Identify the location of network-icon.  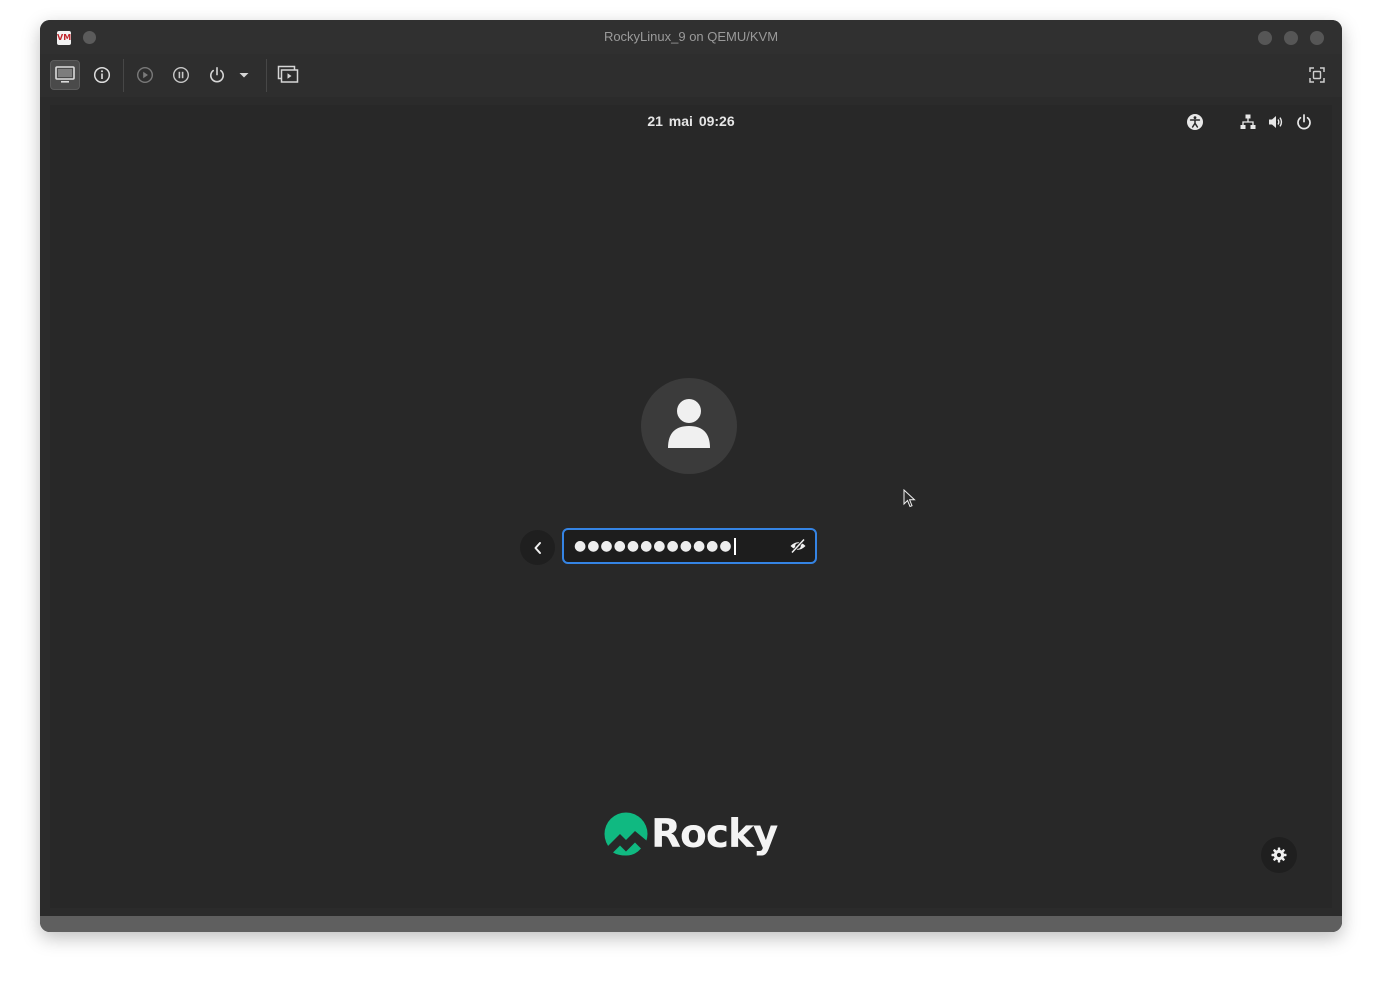
(1248, 122).